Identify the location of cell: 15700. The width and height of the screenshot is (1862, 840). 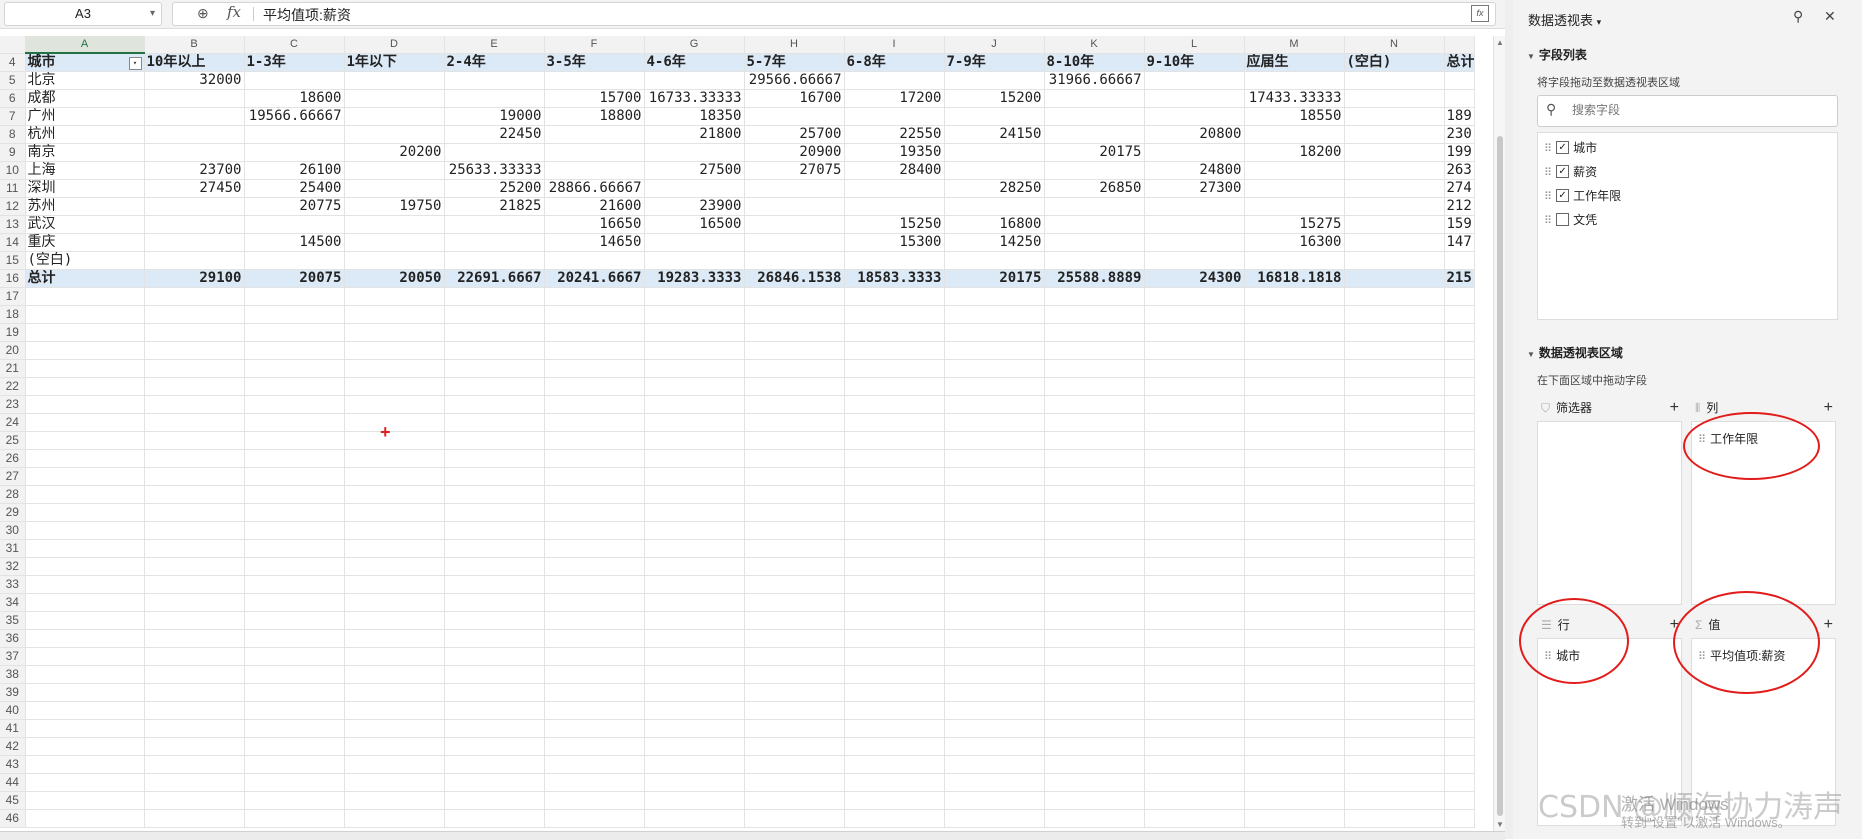
(594, 98).